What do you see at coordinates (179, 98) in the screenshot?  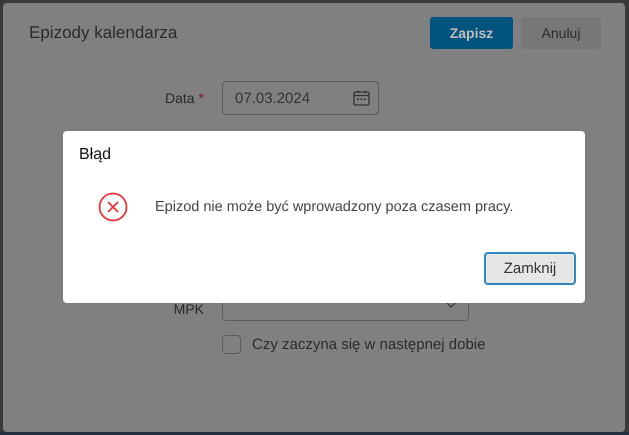 I see `field-label: Data` at bounding box center [179, 98].